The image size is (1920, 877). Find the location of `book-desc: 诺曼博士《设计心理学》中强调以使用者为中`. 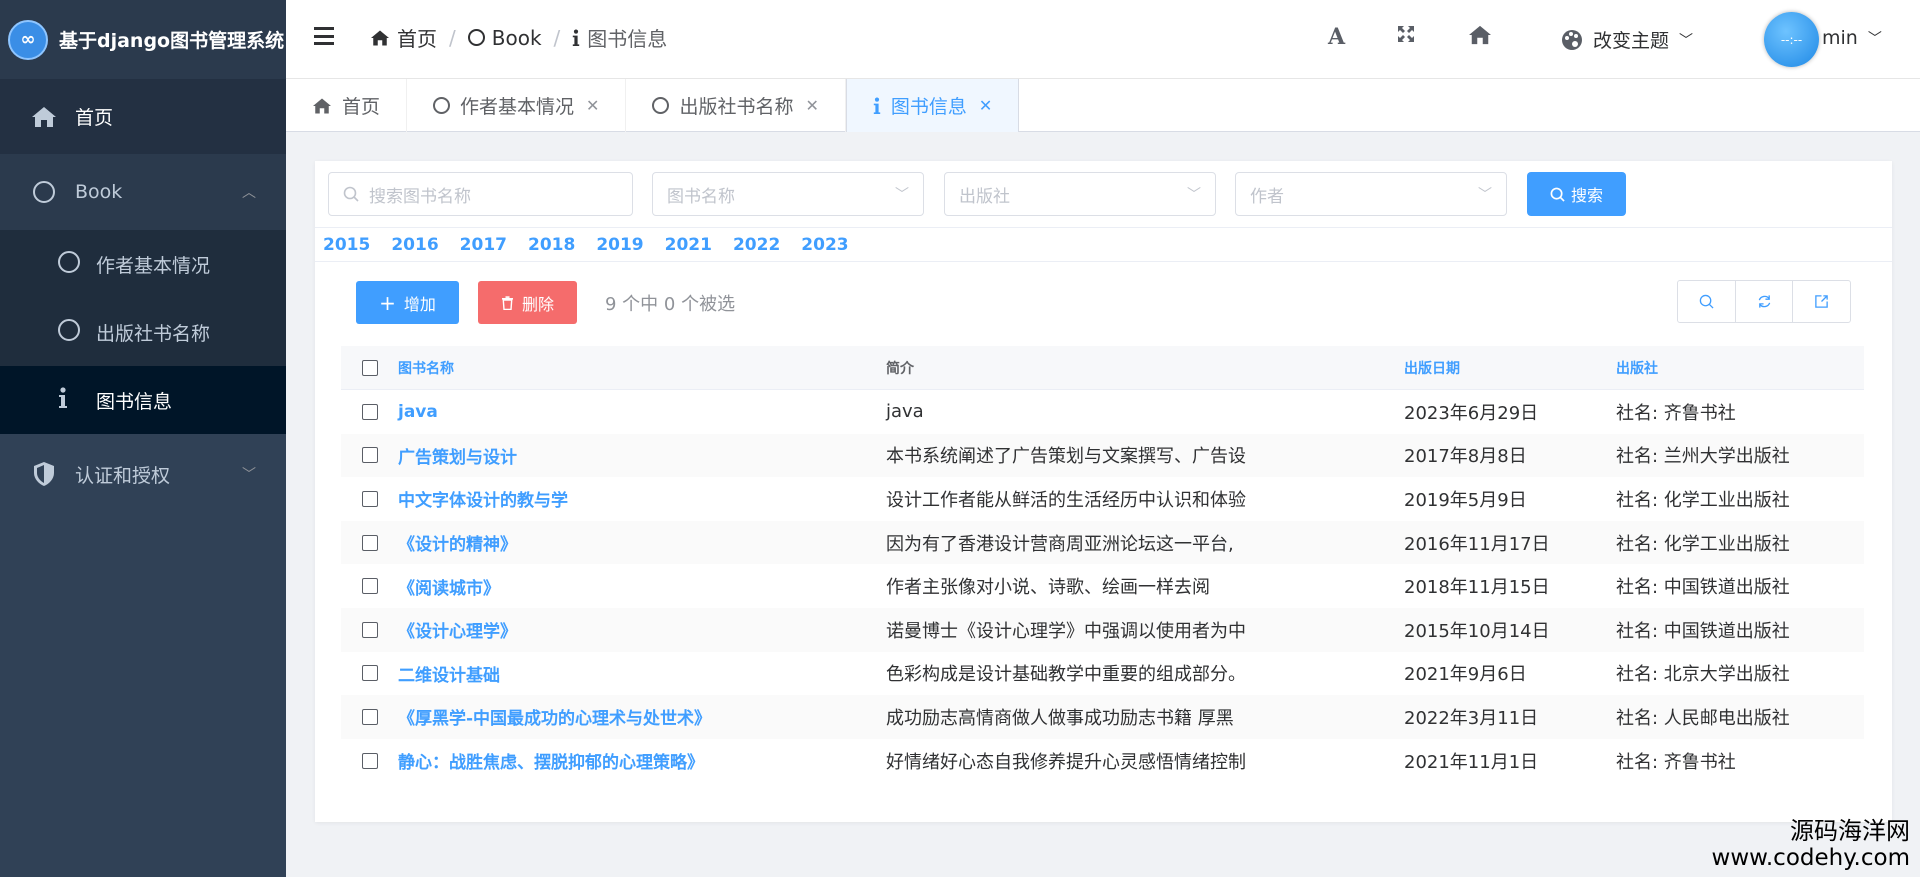

book-desc: 诺曼博士《设计心理学》中强调以使用者为中 is located at coordinates (1066, 631).